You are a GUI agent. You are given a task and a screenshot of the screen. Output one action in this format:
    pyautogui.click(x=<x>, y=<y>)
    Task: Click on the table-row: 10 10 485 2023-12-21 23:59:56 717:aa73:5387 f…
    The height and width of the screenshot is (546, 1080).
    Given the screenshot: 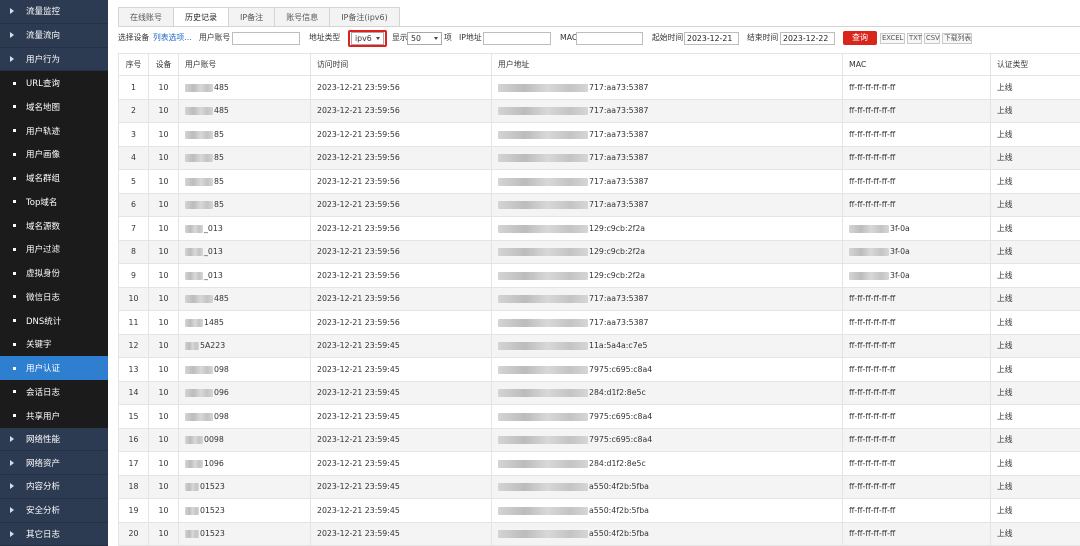 What is the action you would take?
    pyautogui.click(x=599, y=298)
    